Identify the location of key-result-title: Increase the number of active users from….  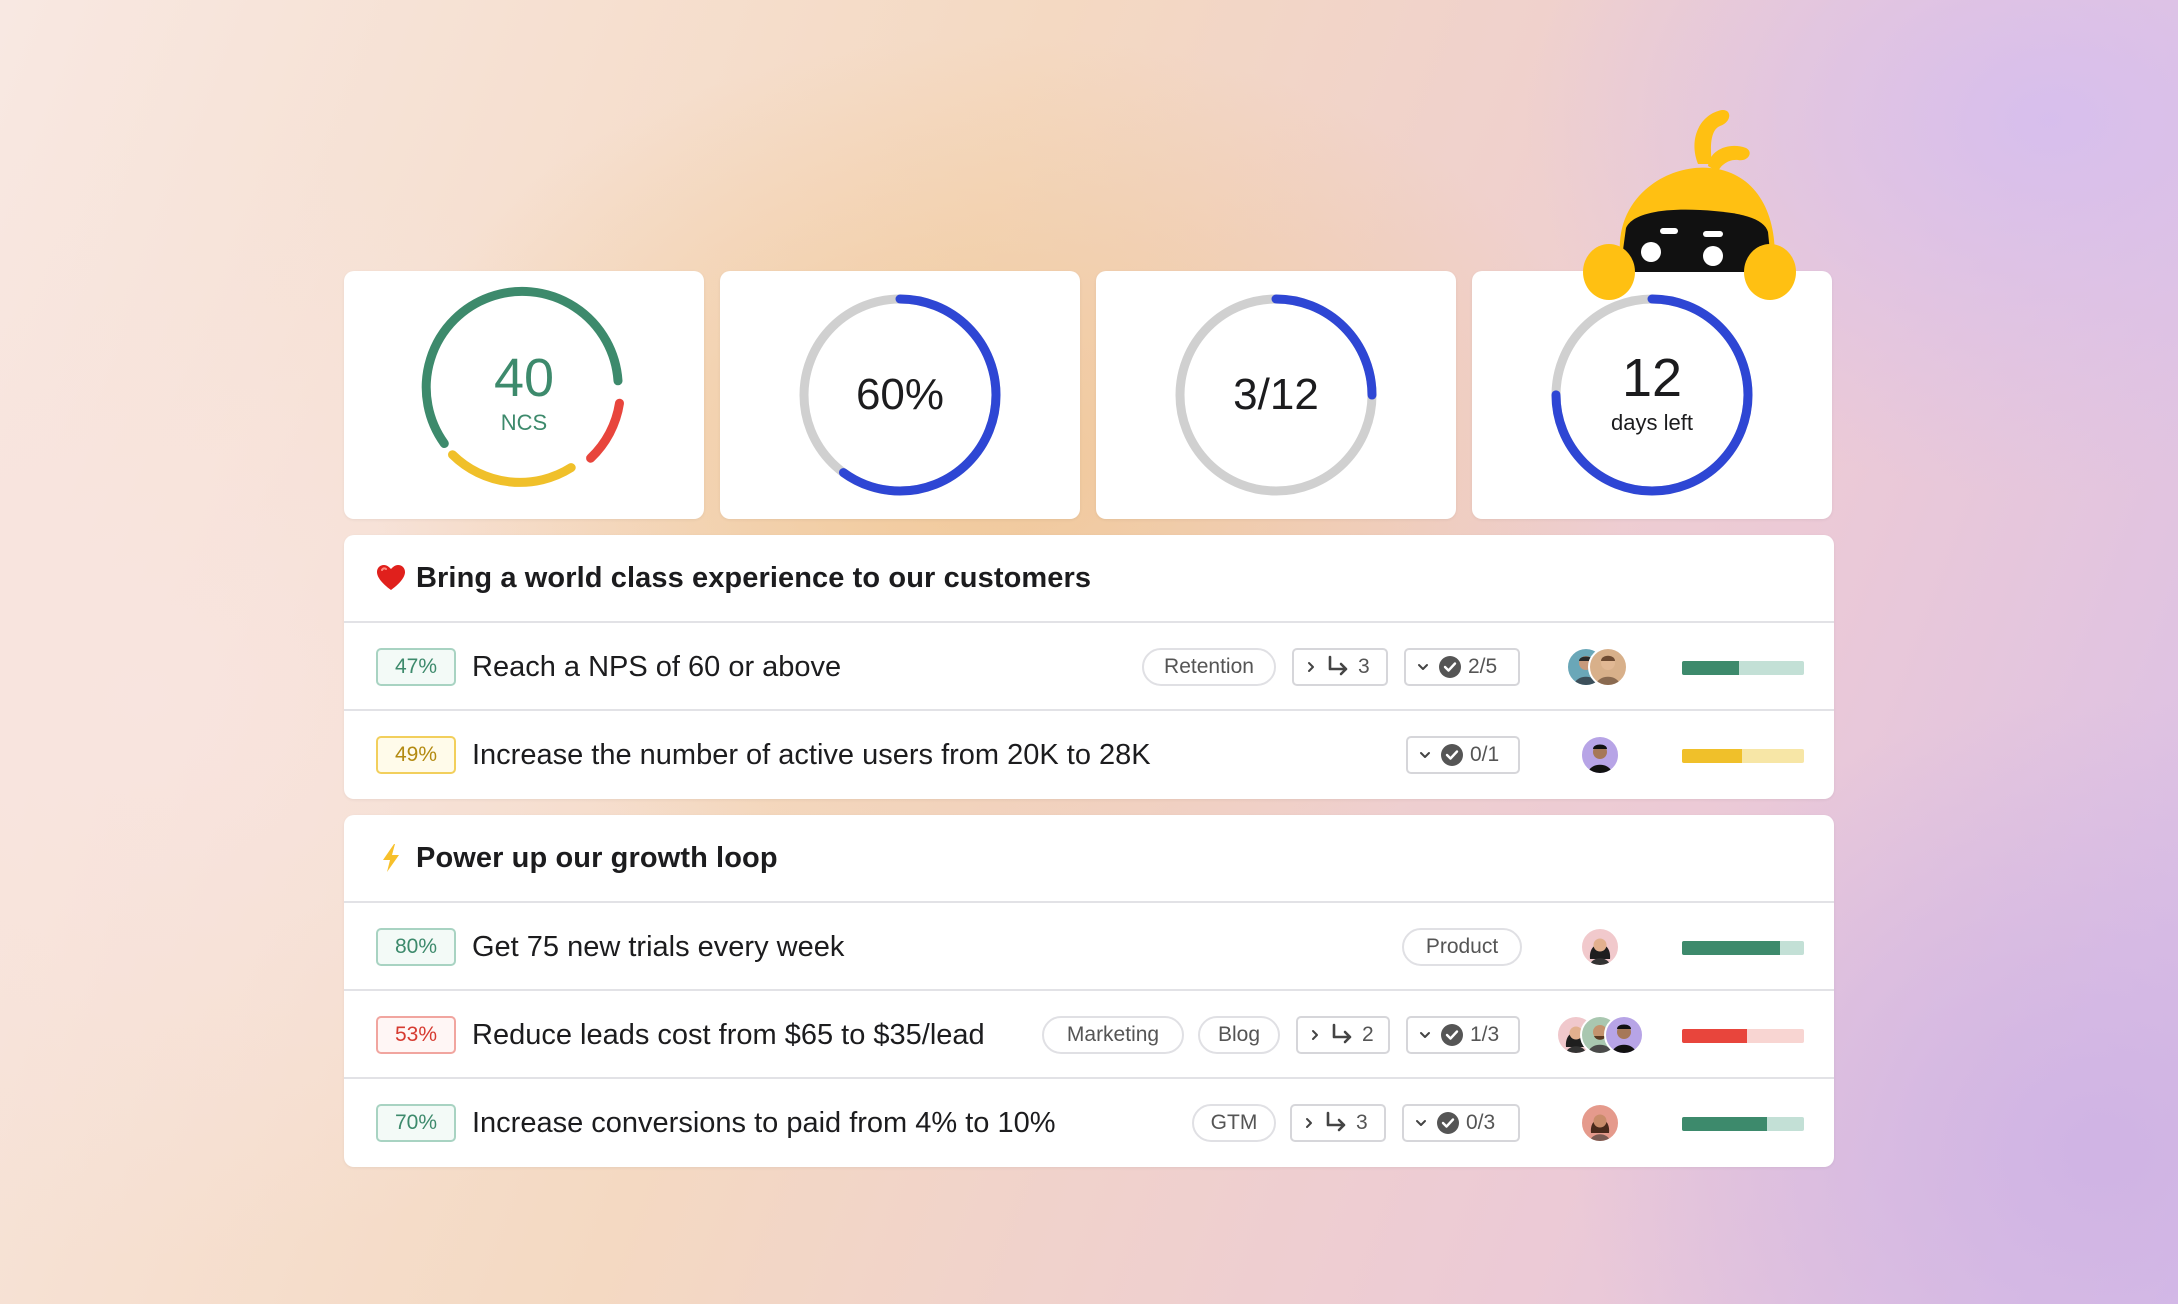
(811, 755).